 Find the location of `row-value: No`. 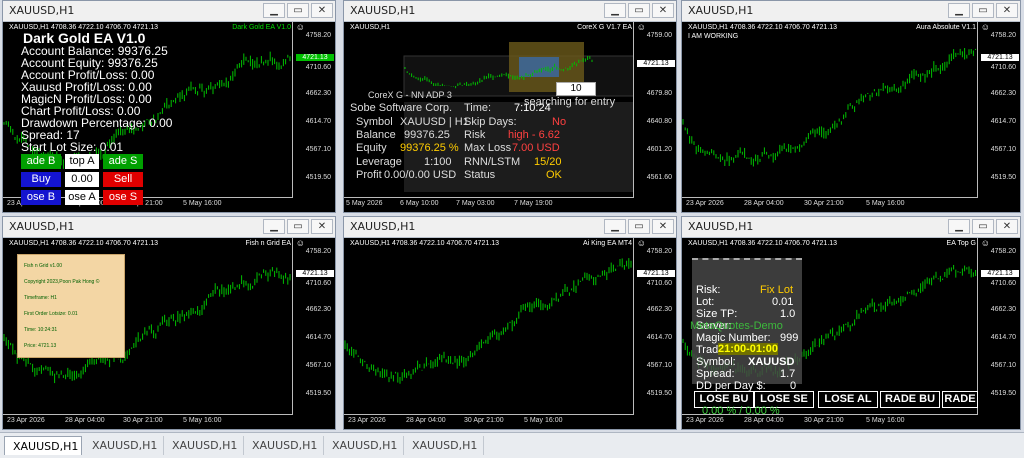

row-value: No is located at coordinates (559, 122).